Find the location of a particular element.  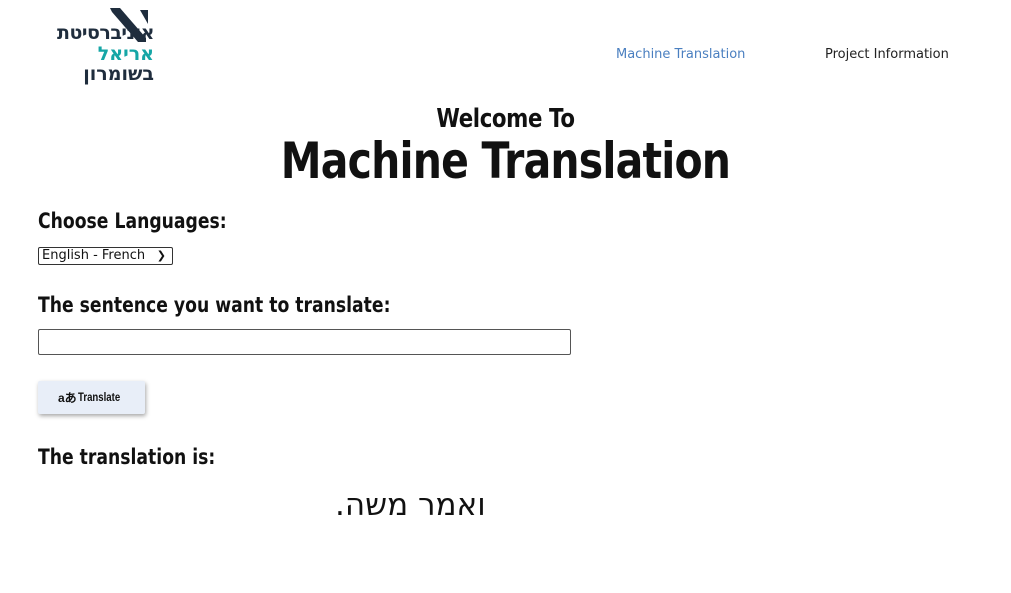

nav-project-information: Project Information is located at coordinates (887, 54).